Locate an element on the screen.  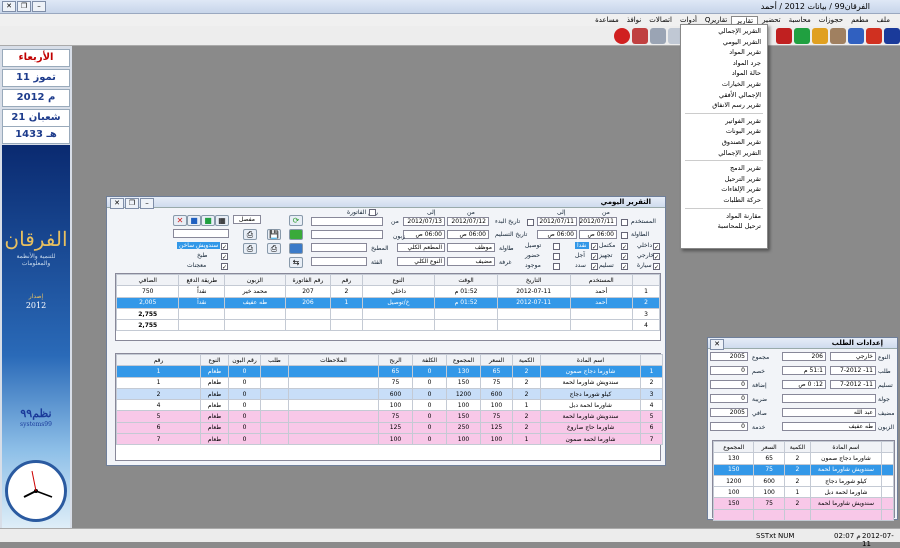
calendar-icon is located at coordinates (838, 36).